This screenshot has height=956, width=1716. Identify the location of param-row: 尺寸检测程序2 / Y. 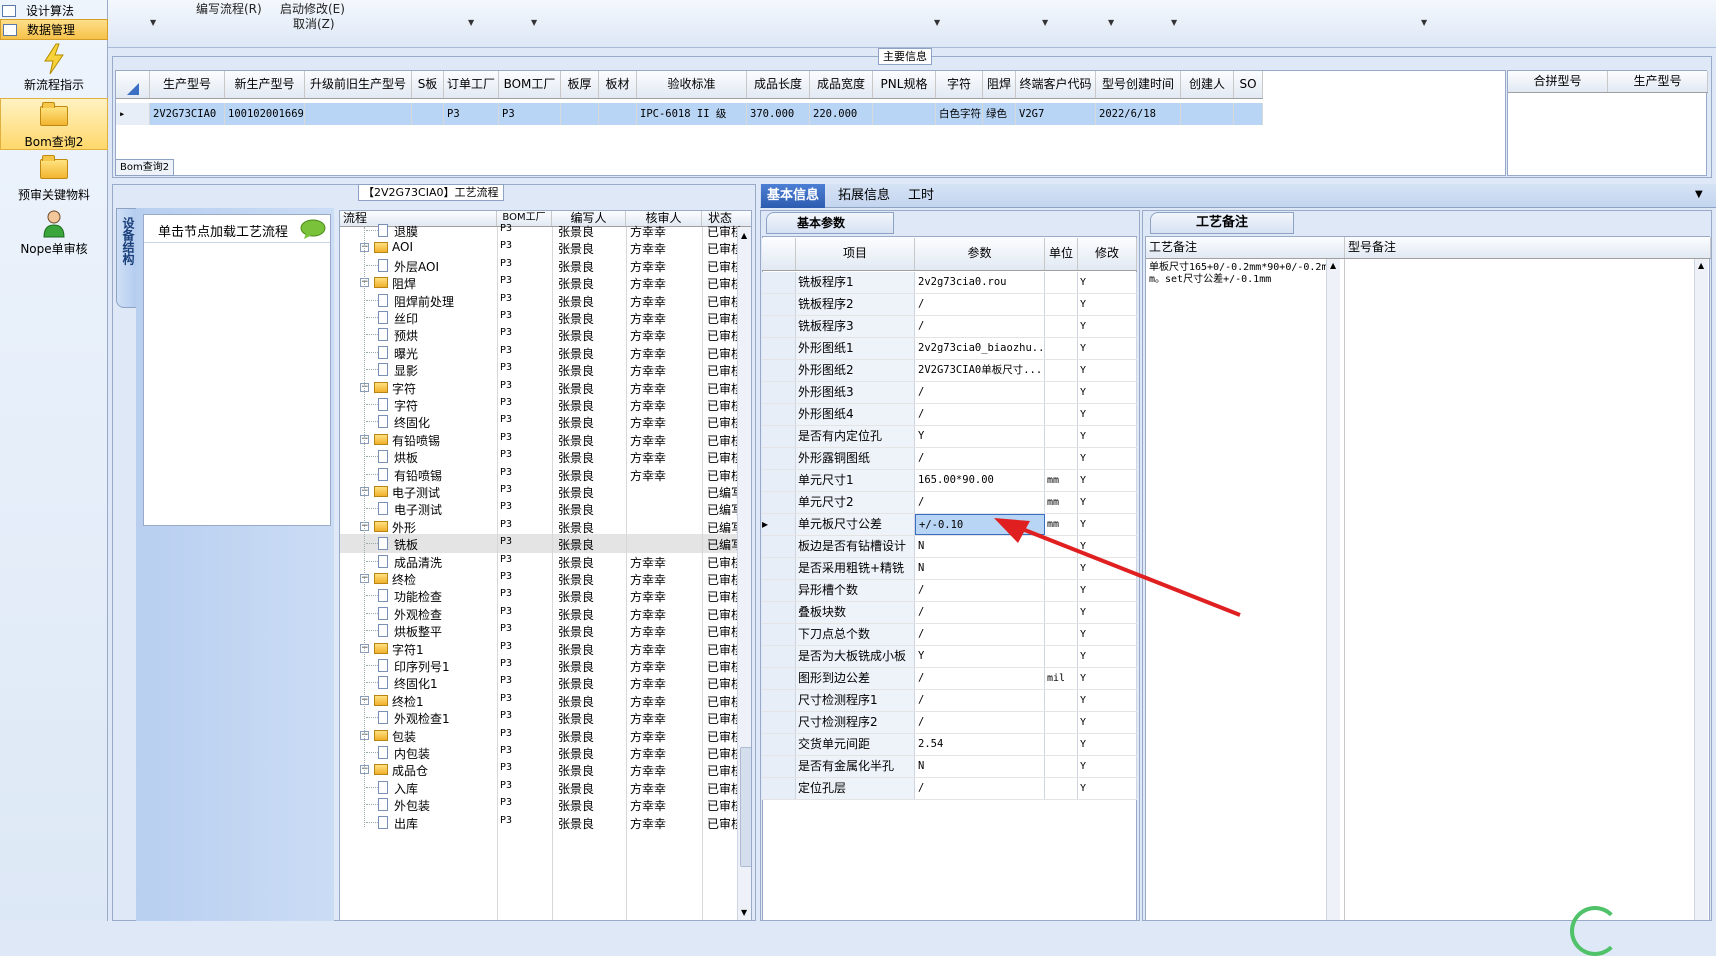
(949, 723).